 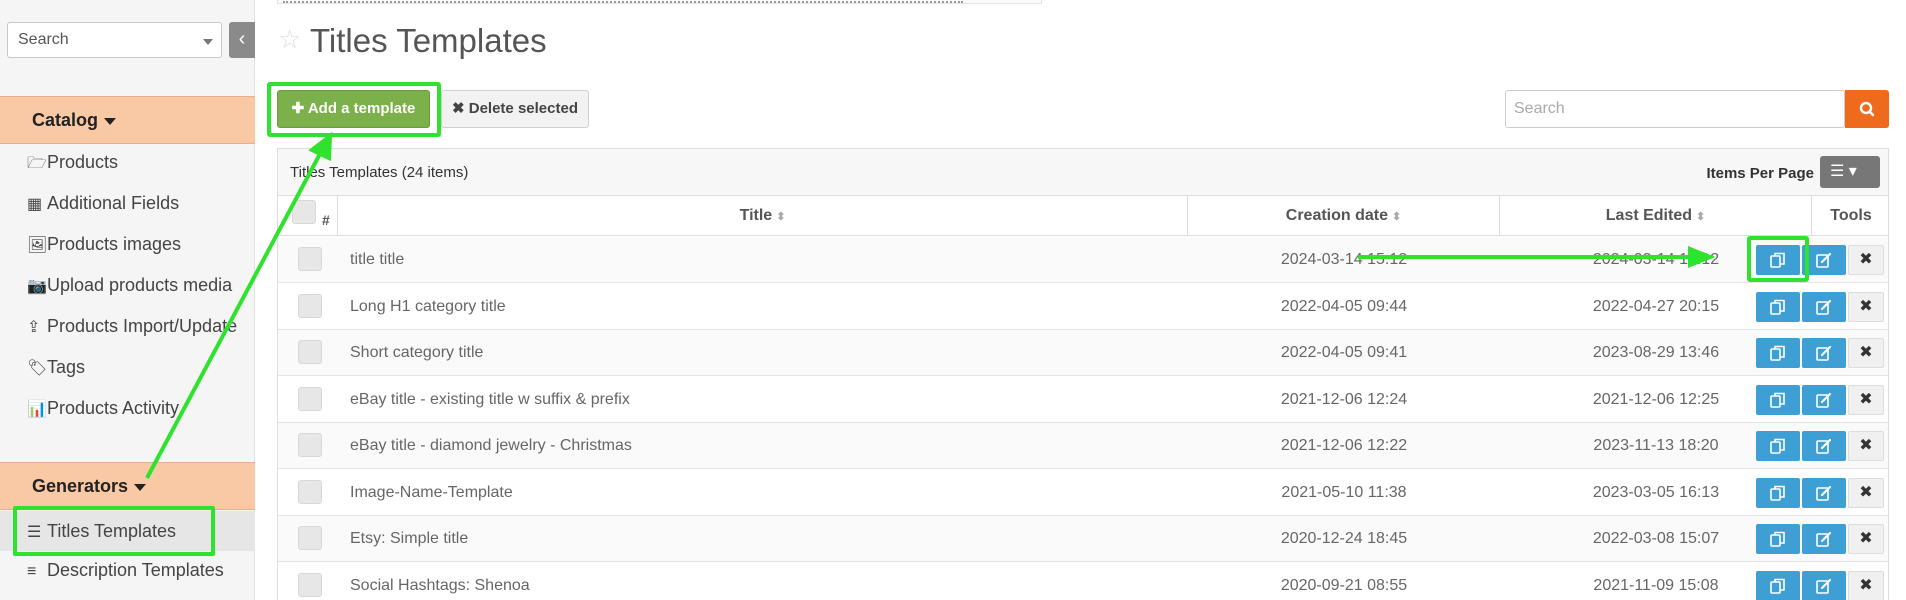 I want to click on creation-date-header: Creation date ⬍, so click(x=1344, y=216).